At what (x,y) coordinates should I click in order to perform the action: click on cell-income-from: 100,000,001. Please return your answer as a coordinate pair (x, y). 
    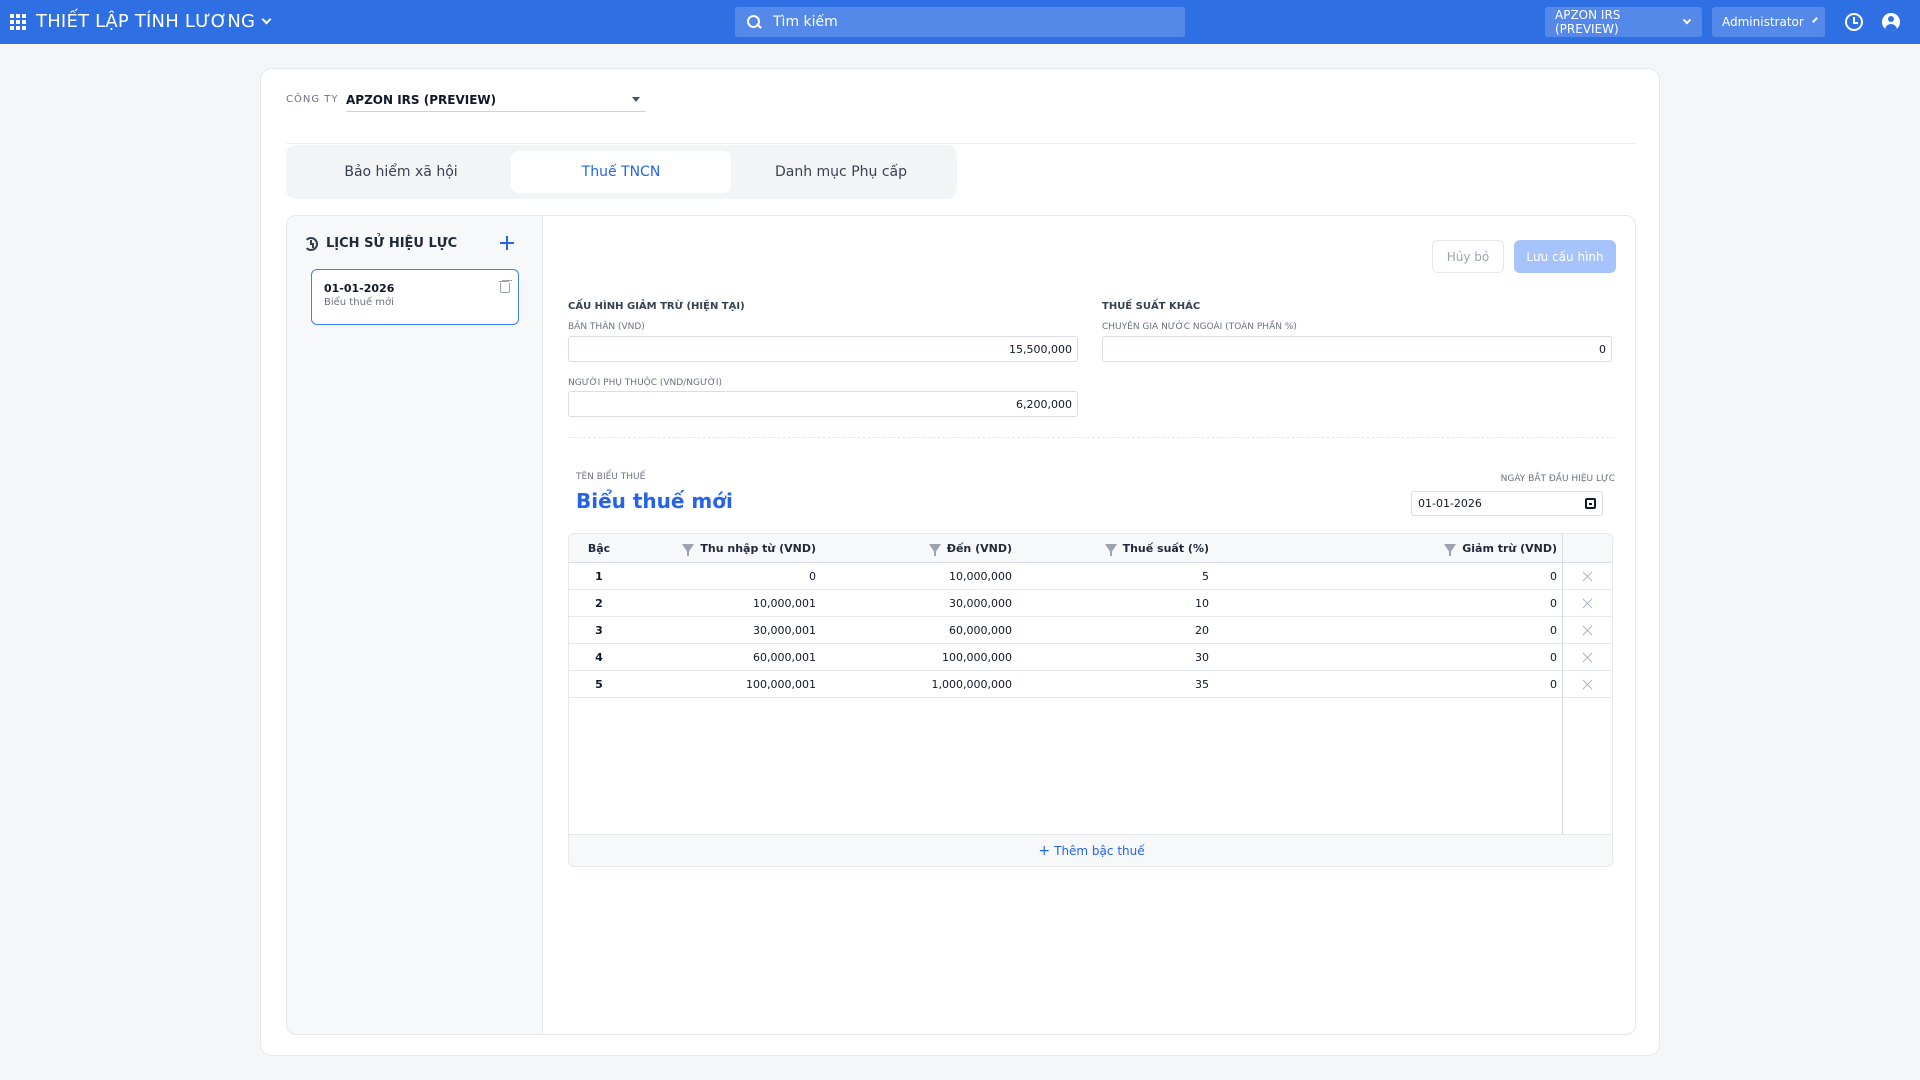
    Looking at the image, I should click on (722, 684).